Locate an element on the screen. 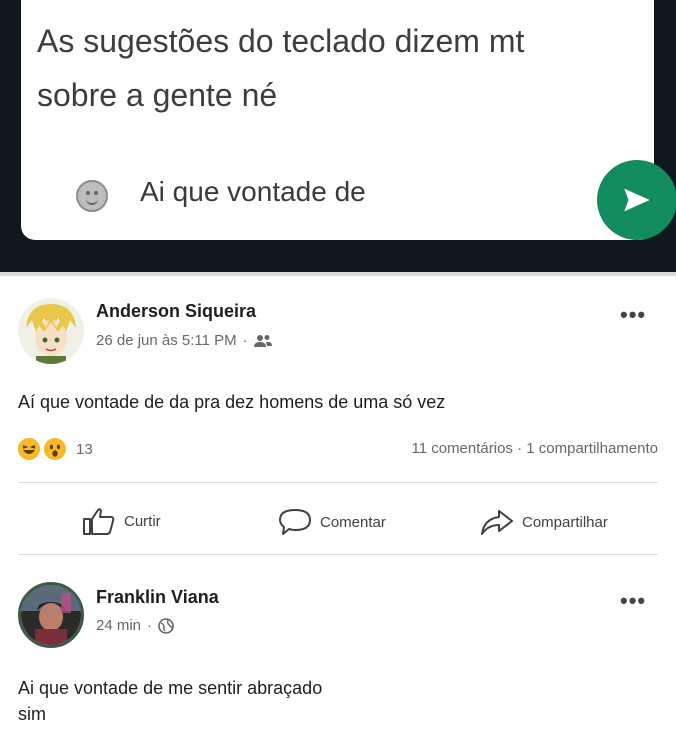  send-icon is located at coordinates (637, 200).